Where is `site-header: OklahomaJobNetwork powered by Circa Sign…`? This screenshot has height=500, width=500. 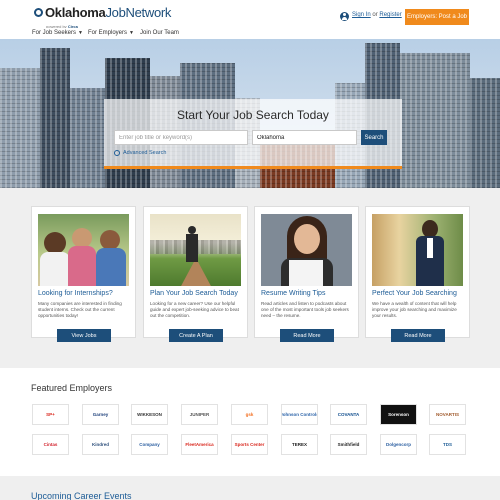
site-header: OklahomaJobNetwork powered by Circa Sign… is located at coordinates (250, 14).